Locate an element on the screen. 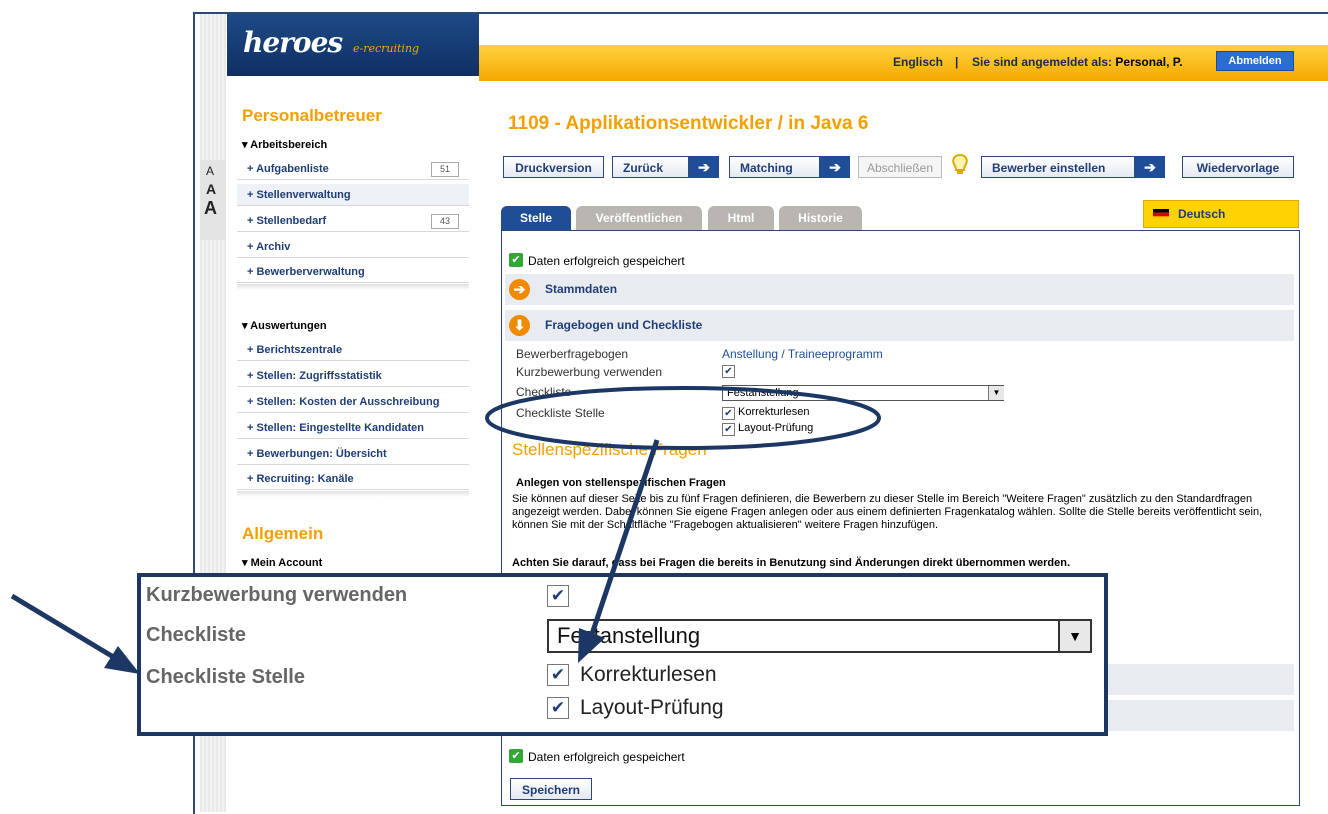 The width and height of the screenshot is (1328, 814). annotation-arrowhead-left is located at coordinates (122, 660).